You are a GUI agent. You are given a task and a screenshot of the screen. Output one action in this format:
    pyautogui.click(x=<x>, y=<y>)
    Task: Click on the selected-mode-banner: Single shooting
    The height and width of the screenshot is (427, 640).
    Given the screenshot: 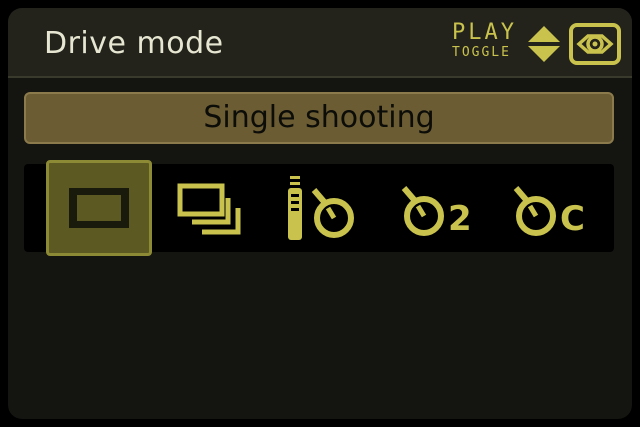 What is the action you would take?
    pyautogui.click(x=319, y=118)
    